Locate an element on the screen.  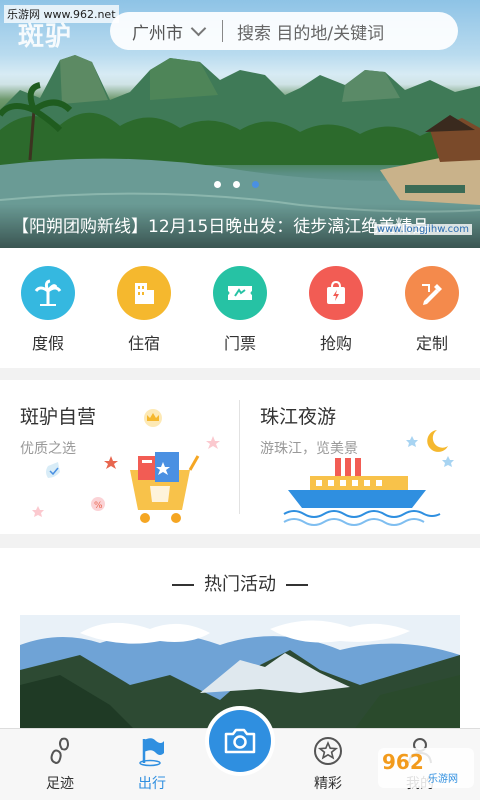
title-dash-left is located at coordinates (183, 585).